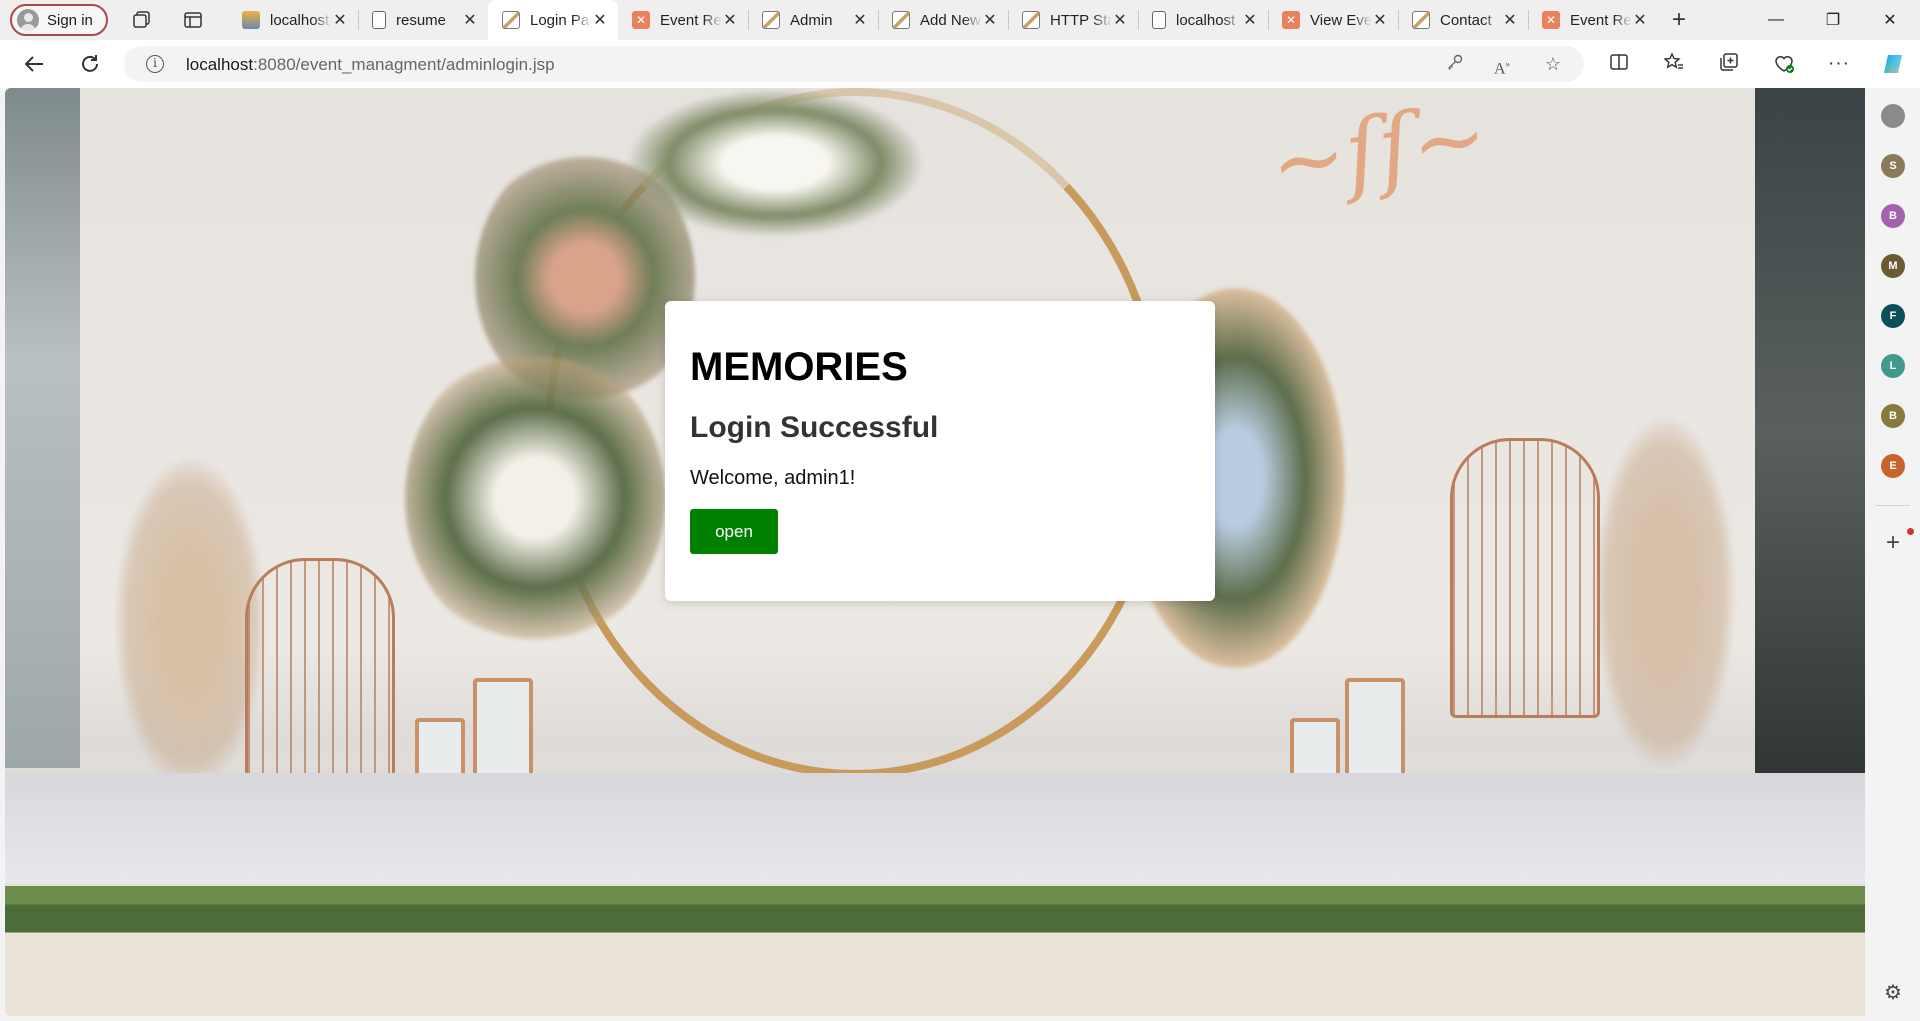  What do you see at coordinates (155, 64) in the screenshot?
I see `site-info-icon: i` at bounding box center [155, 64].